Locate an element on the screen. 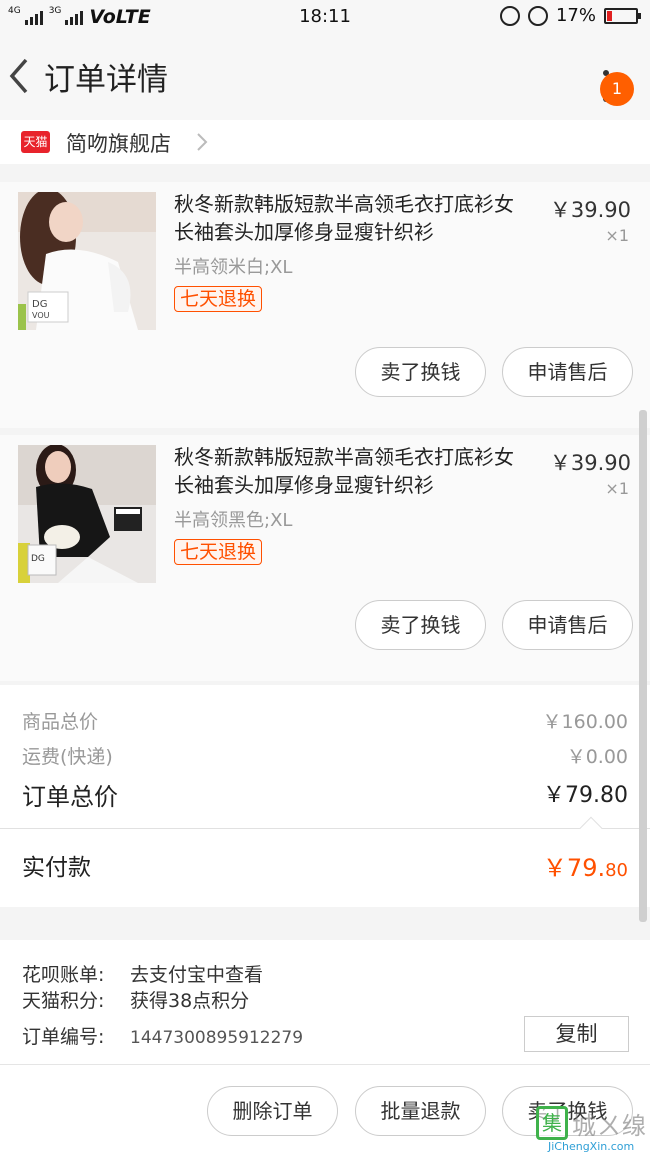  points-value: 获得38点积分 is located at coordinates (190, 1001).